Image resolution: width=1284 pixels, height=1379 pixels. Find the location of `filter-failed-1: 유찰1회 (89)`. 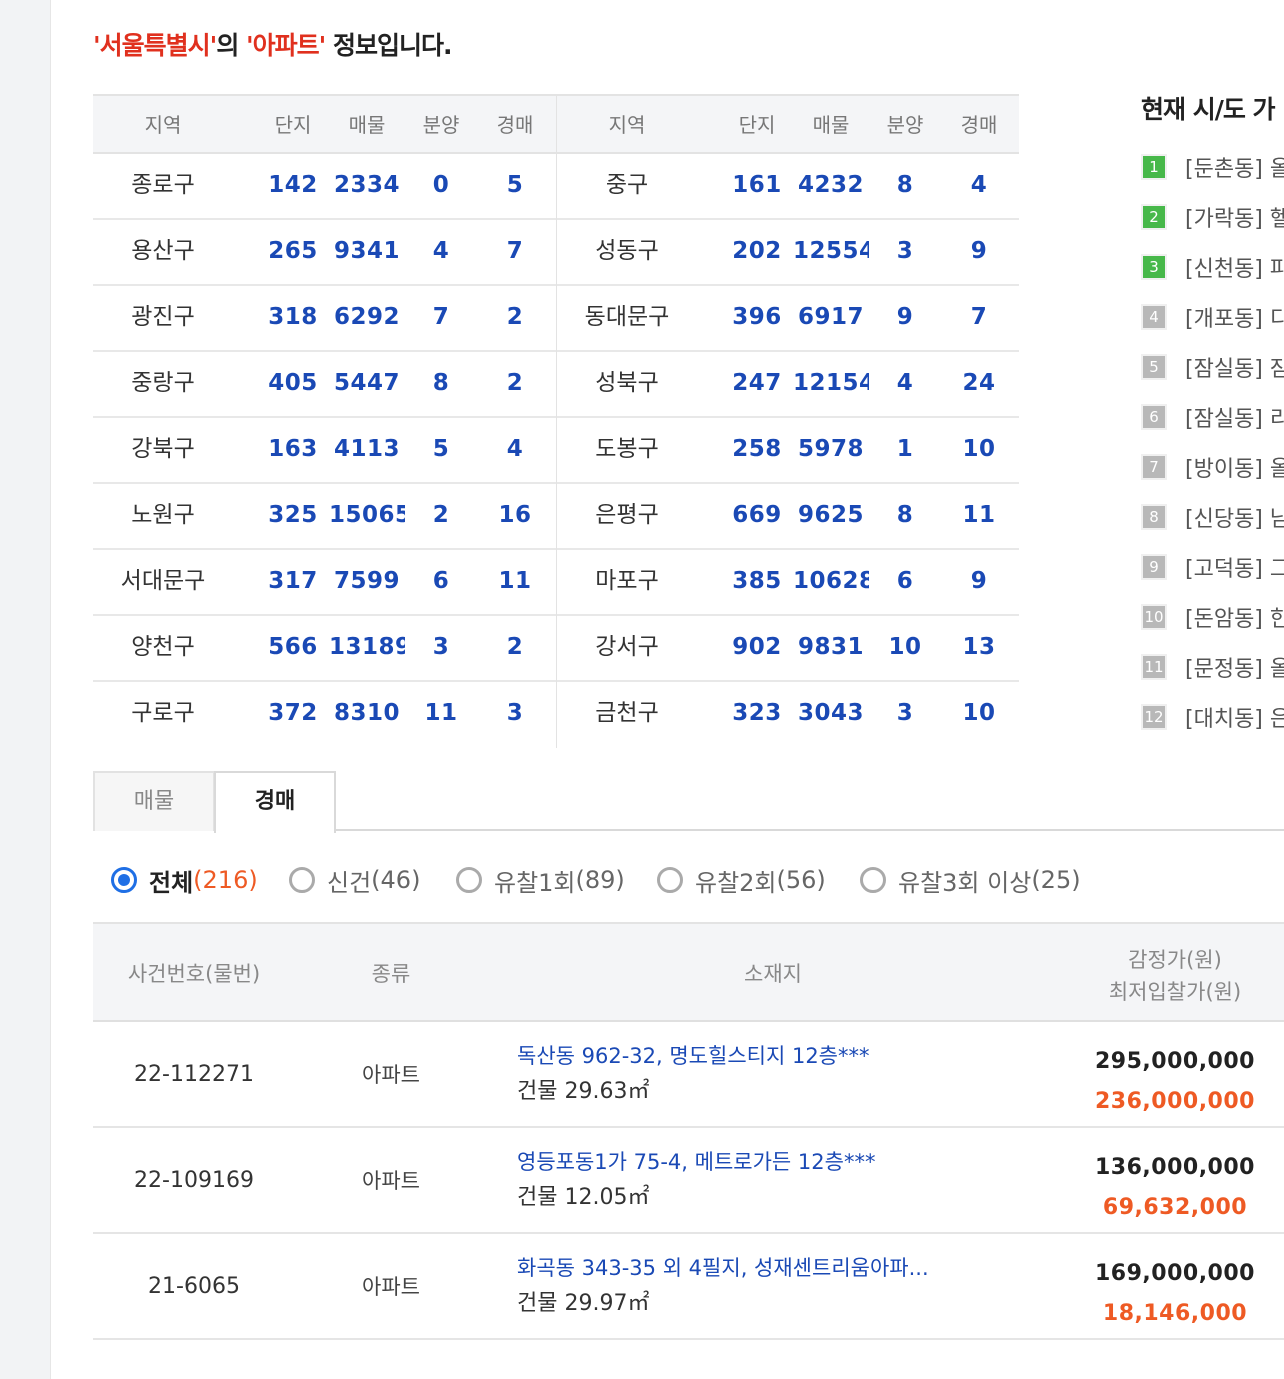

filter-failed-1: 유찰1회 (89) is located at coordinates (540, 880).